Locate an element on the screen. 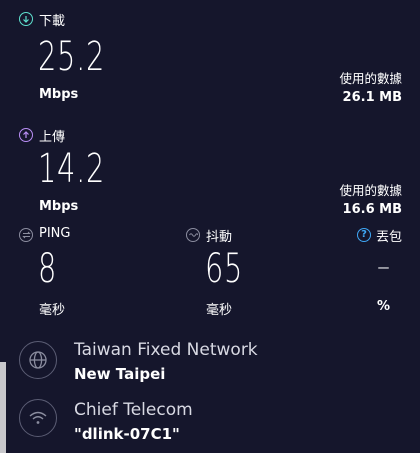 This screenshot has width=420, height=453. packet-loss-value: – is located at coordinates (383, 267).